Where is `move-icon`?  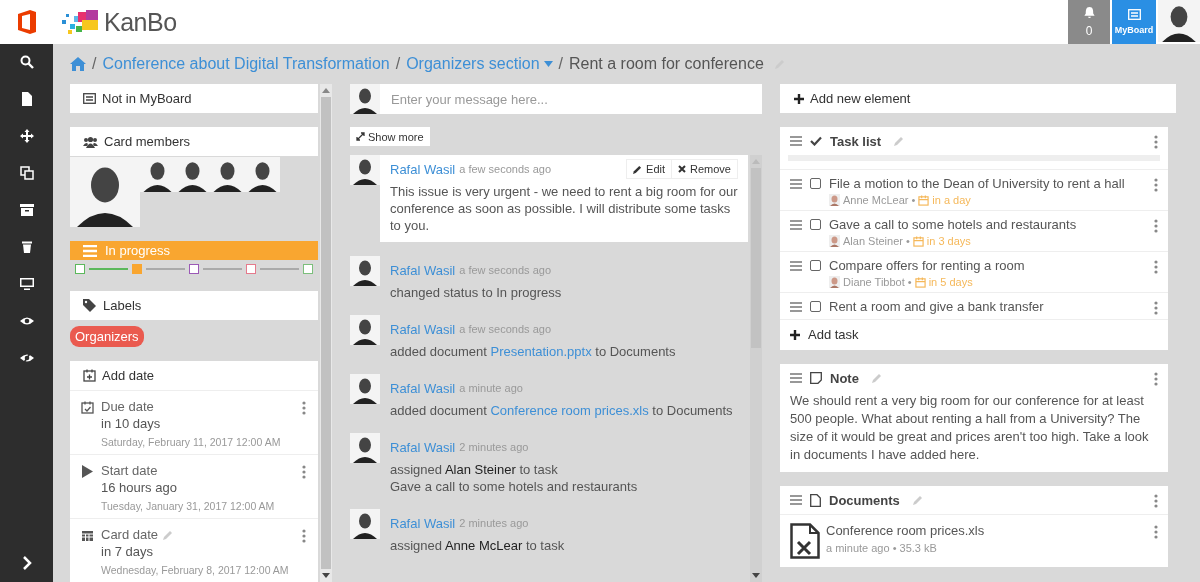 move-icon is located at coordinates (26, 136).